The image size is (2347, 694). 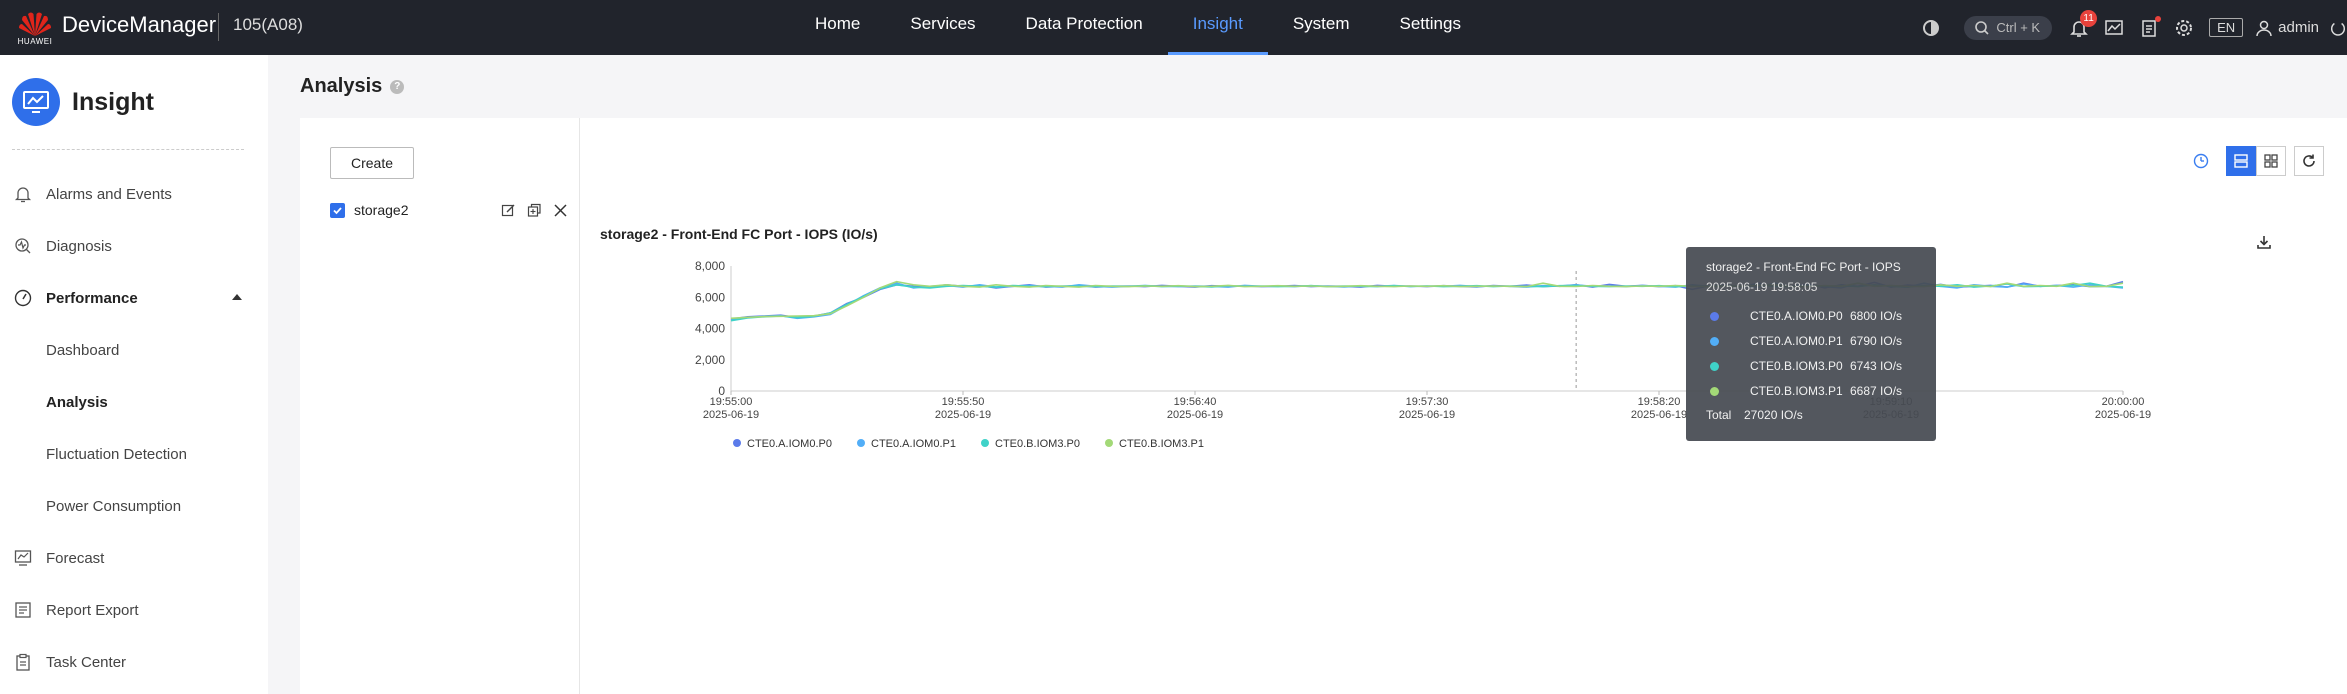 I want to click on task-list-button, so click(x=2149, y=28).